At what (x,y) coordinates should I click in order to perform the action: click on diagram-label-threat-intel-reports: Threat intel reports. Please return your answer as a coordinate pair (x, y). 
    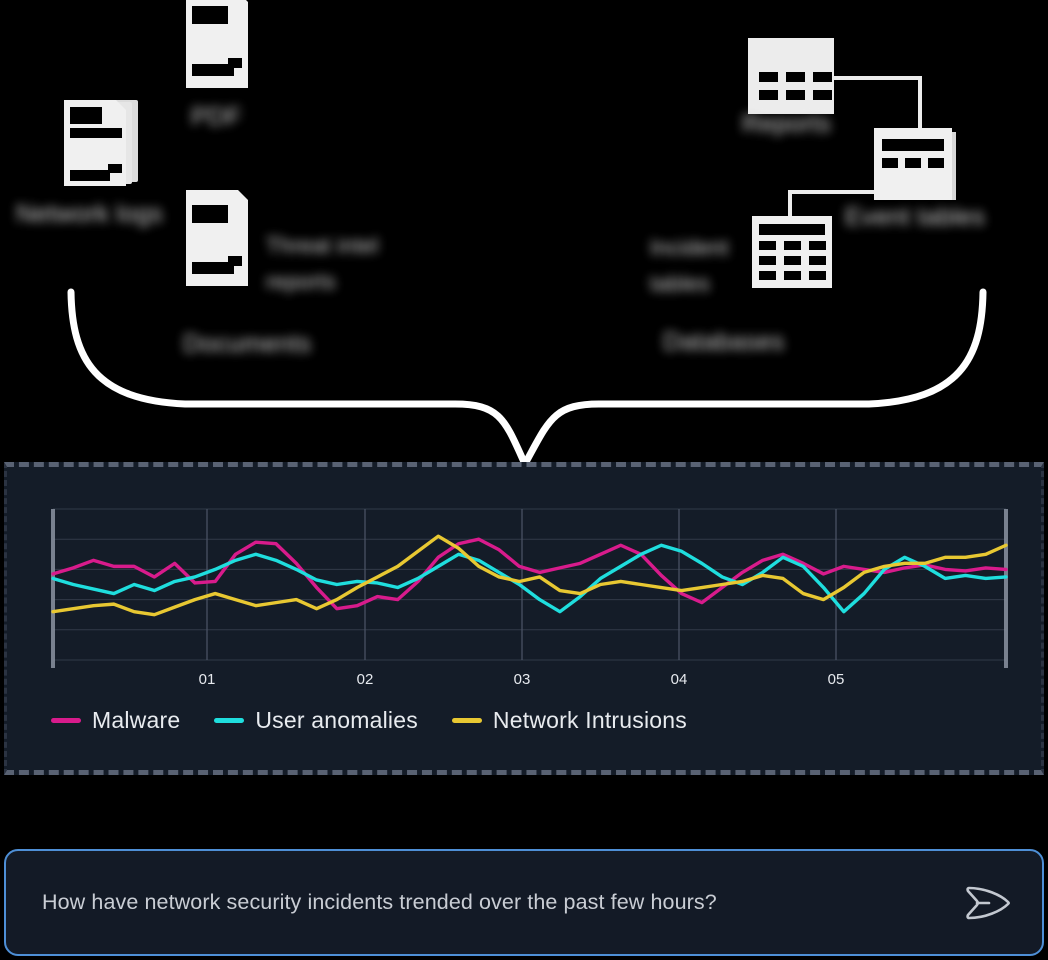
    Looking at the image, I should click on (322, 263).